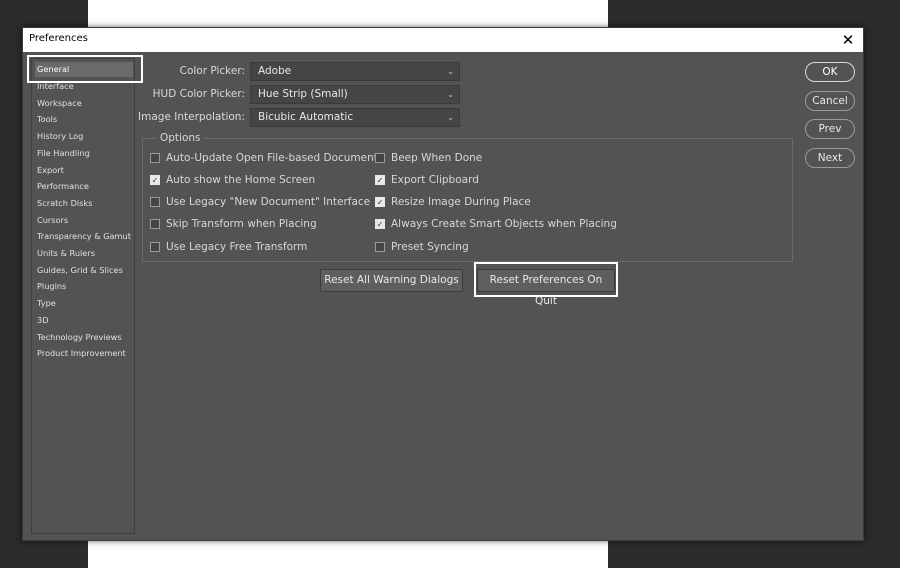  I want to click on sidebar-item-transparency-gamut: Transparency & Gamut, so click(84, 236).